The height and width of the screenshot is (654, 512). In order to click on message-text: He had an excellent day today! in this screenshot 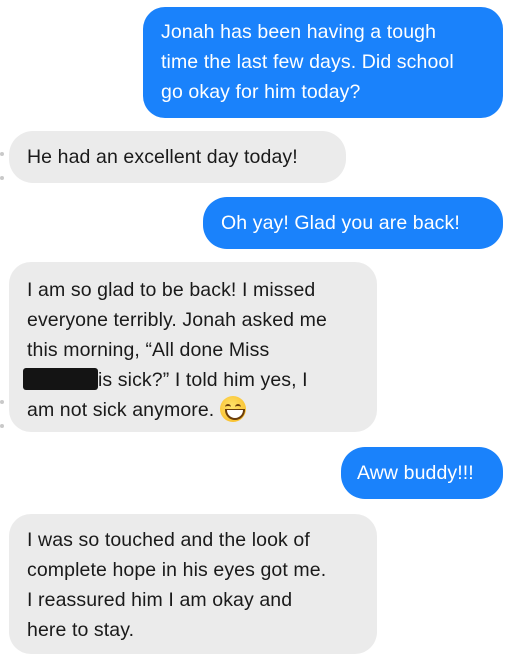, I will do `click(162, 157)`.